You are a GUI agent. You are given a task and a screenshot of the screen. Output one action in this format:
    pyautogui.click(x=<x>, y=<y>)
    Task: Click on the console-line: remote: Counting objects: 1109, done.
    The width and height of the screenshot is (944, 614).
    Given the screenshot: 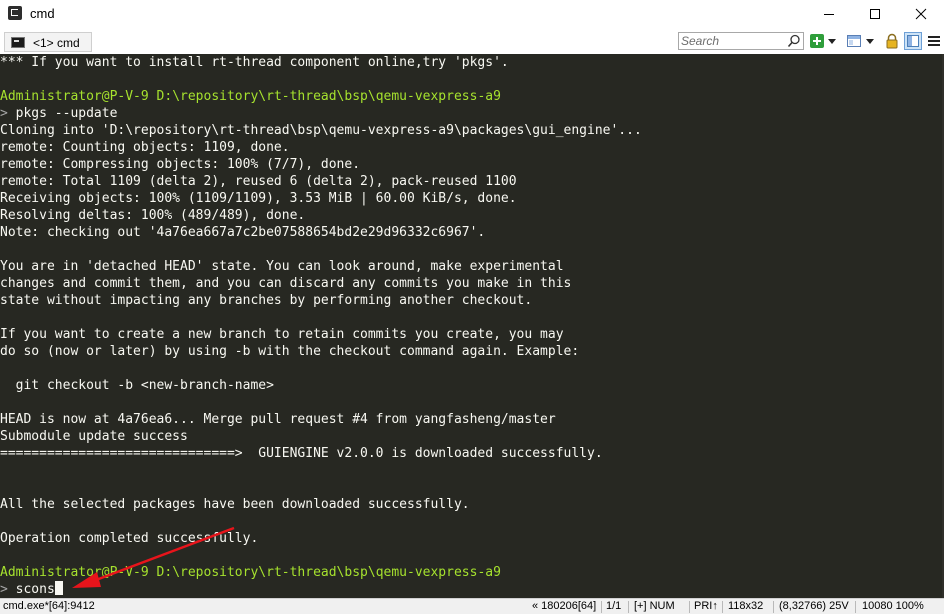 What is the action you would take?
    pyautogui.click(x=145, y=147)
    